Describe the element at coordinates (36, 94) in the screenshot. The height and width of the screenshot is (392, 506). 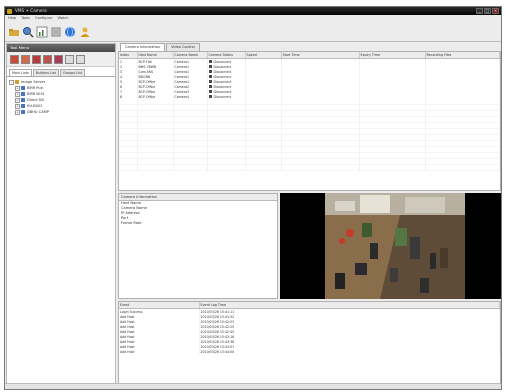
I see `tree-node-label: BMR W.St` at that location.